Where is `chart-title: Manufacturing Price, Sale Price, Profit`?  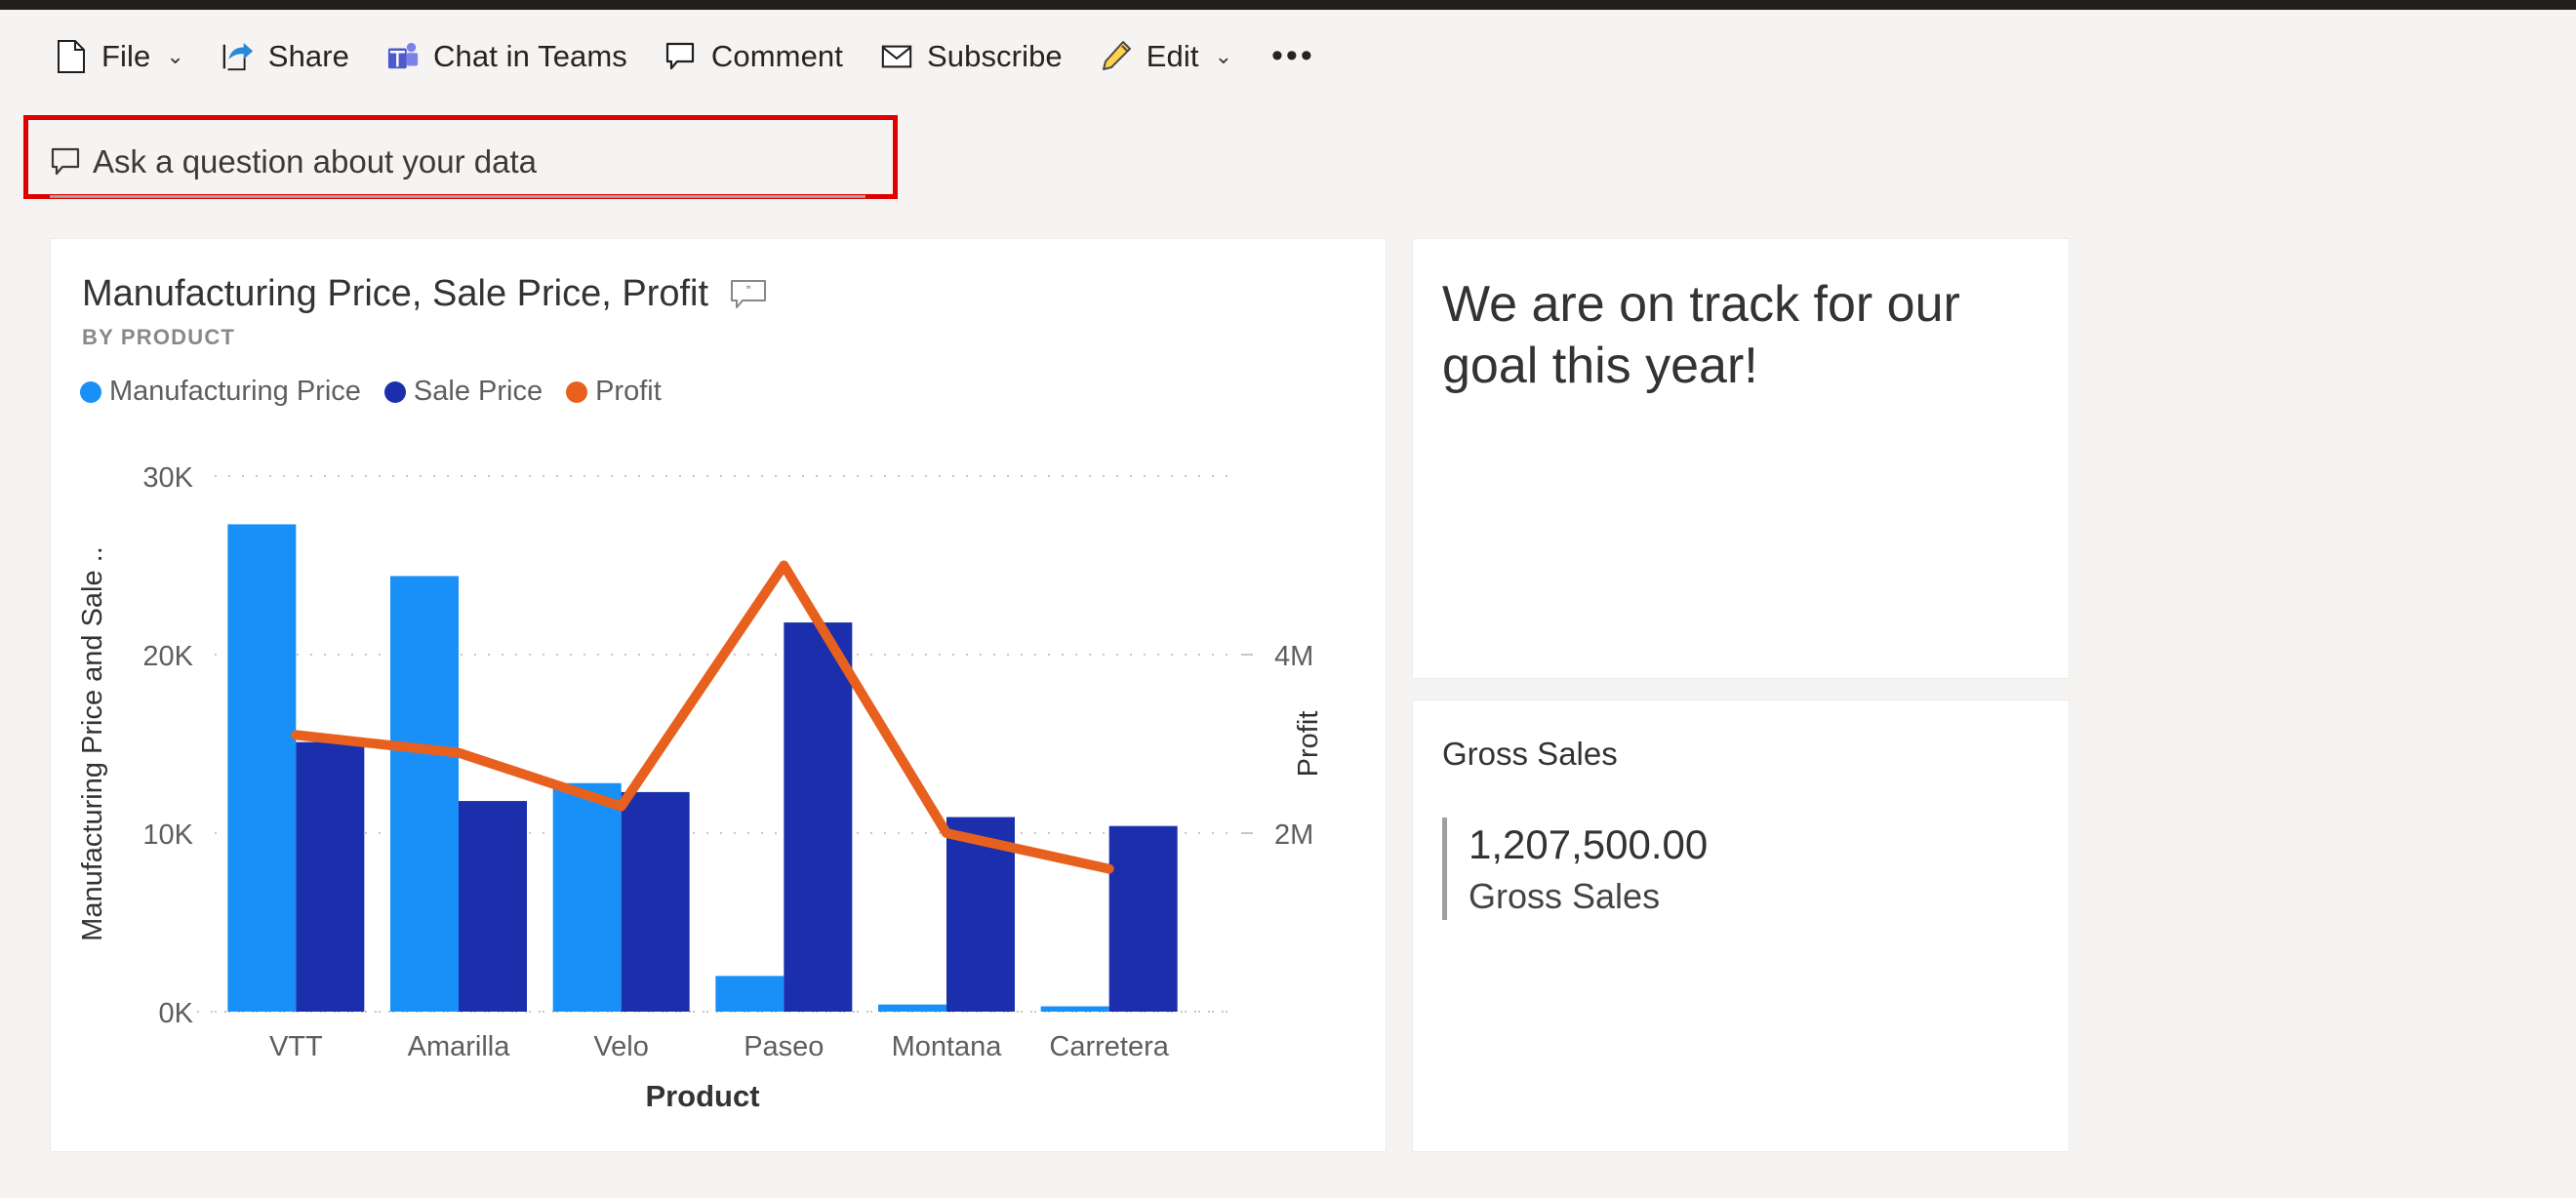
chart-title: Manufacturing Price, Sale Price, Profit is located at coordinates (395, 293).